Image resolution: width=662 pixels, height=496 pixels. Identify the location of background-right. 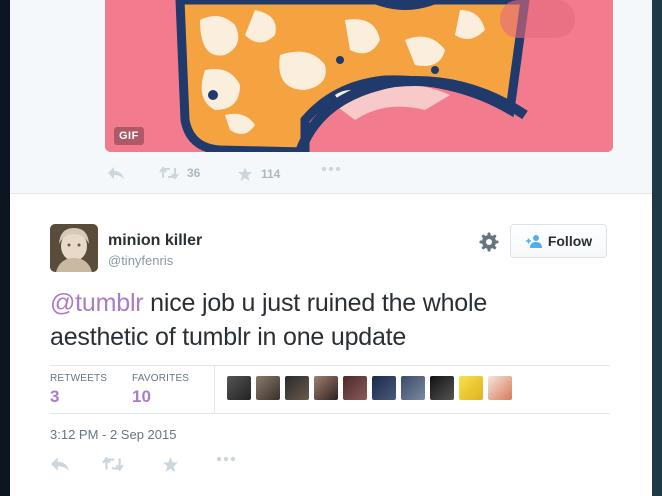
(657, 248).